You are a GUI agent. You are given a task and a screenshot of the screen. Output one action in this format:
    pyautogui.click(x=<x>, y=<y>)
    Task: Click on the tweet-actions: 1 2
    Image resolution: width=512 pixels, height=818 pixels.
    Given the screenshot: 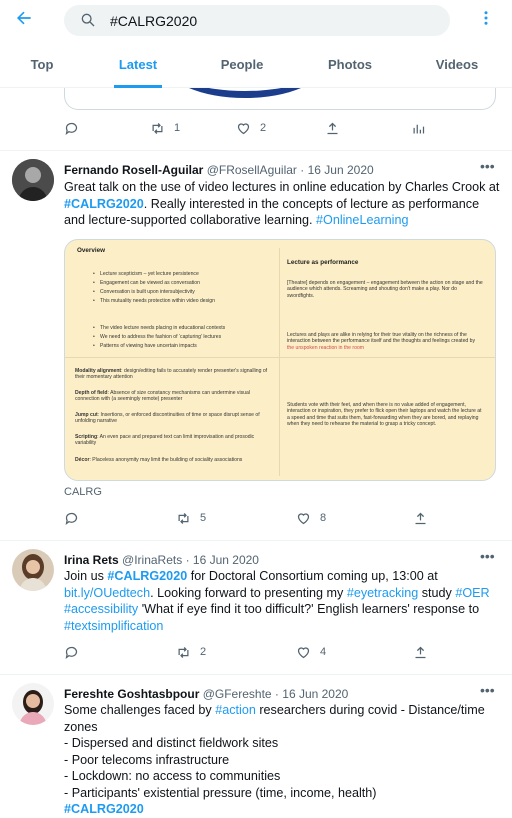 What is the action you would take?
    pyautogui.click(x=264, y=128)
    